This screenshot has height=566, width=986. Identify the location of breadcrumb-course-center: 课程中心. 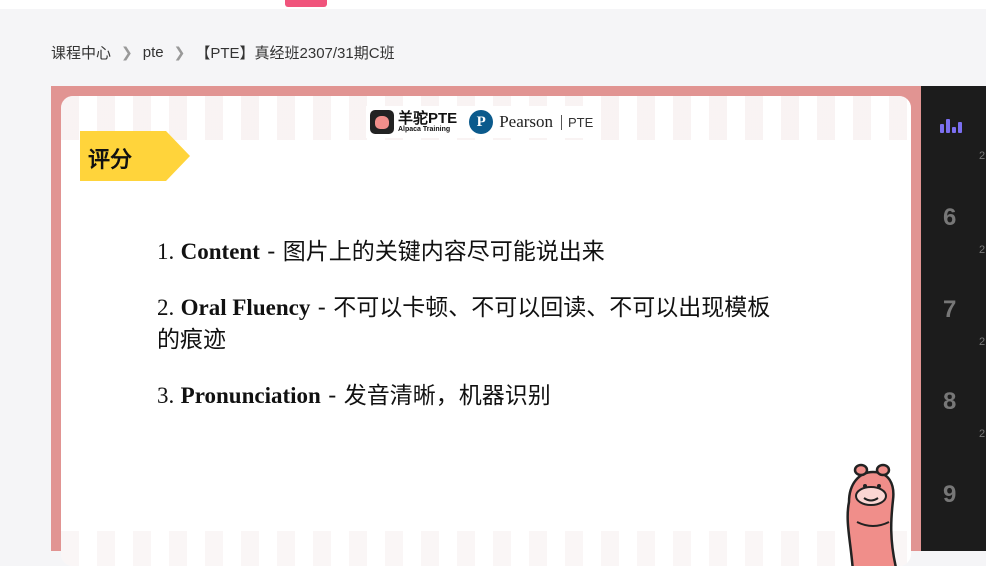
(81, 52).